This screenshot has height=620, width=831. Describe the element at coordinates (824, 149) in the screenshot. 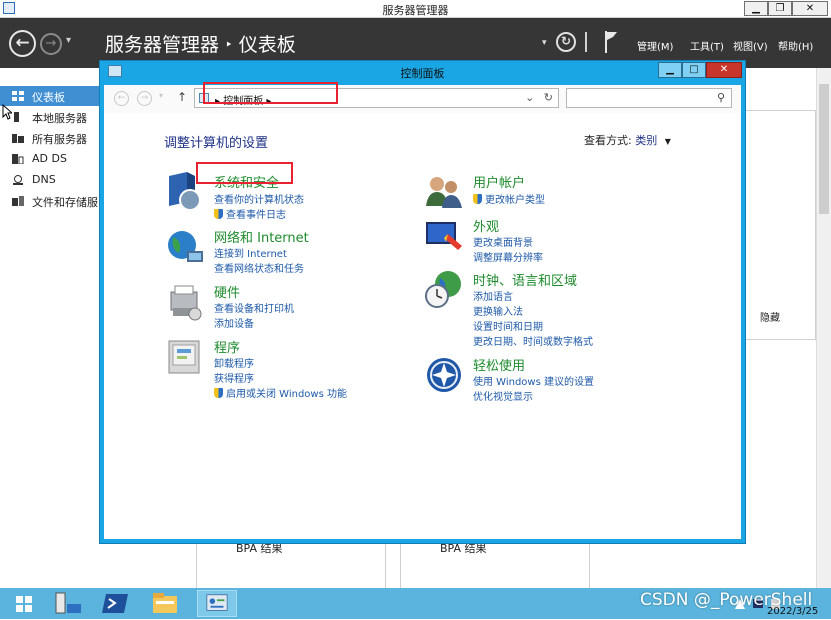

I see `scrollbar-thumb` at that location.